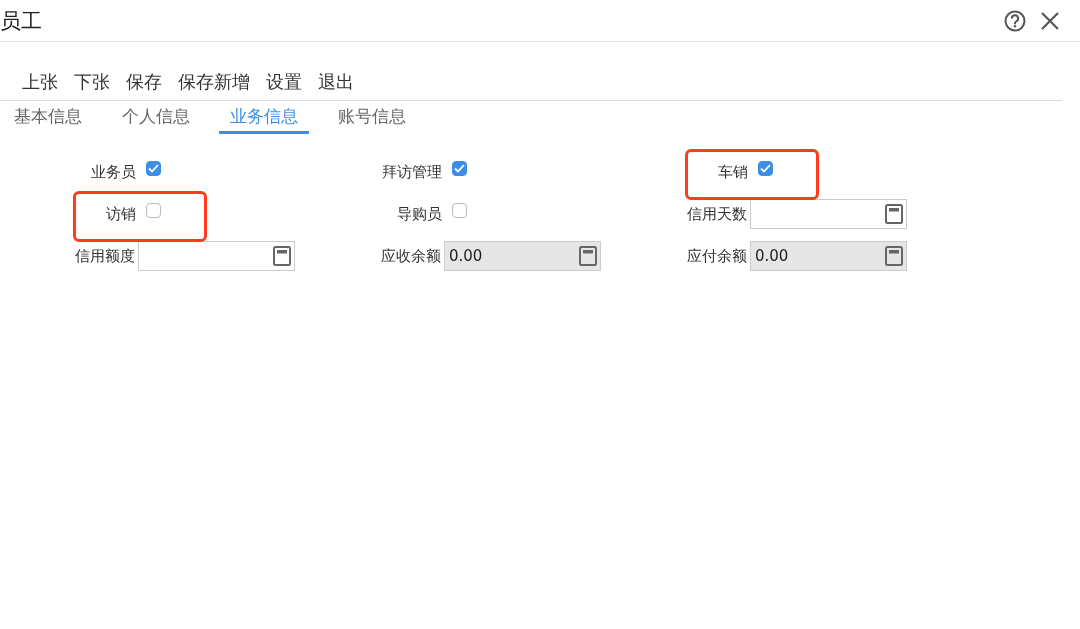 This screenshot has height=629, width=1080. I want to click on tab: 个人信息, so click(156, 117).